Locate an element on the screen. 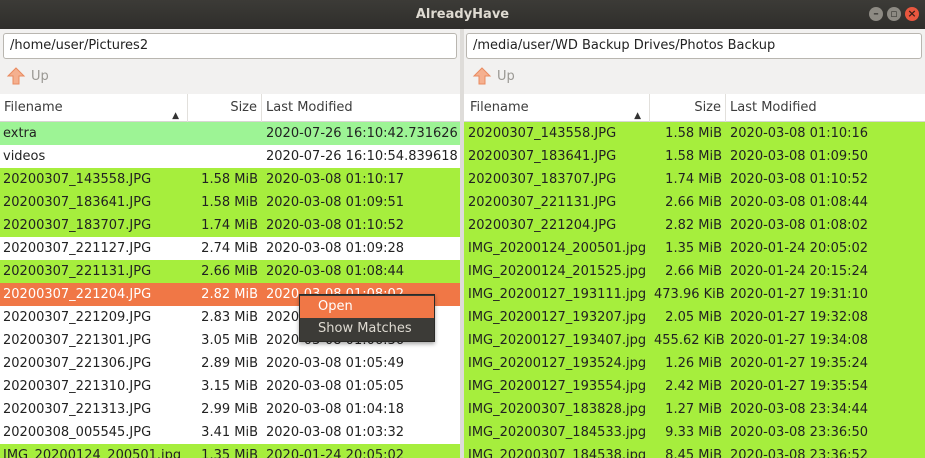 This screenshot has height=458, width=925. up-arrow-icon is located at coordinates (482, 76).